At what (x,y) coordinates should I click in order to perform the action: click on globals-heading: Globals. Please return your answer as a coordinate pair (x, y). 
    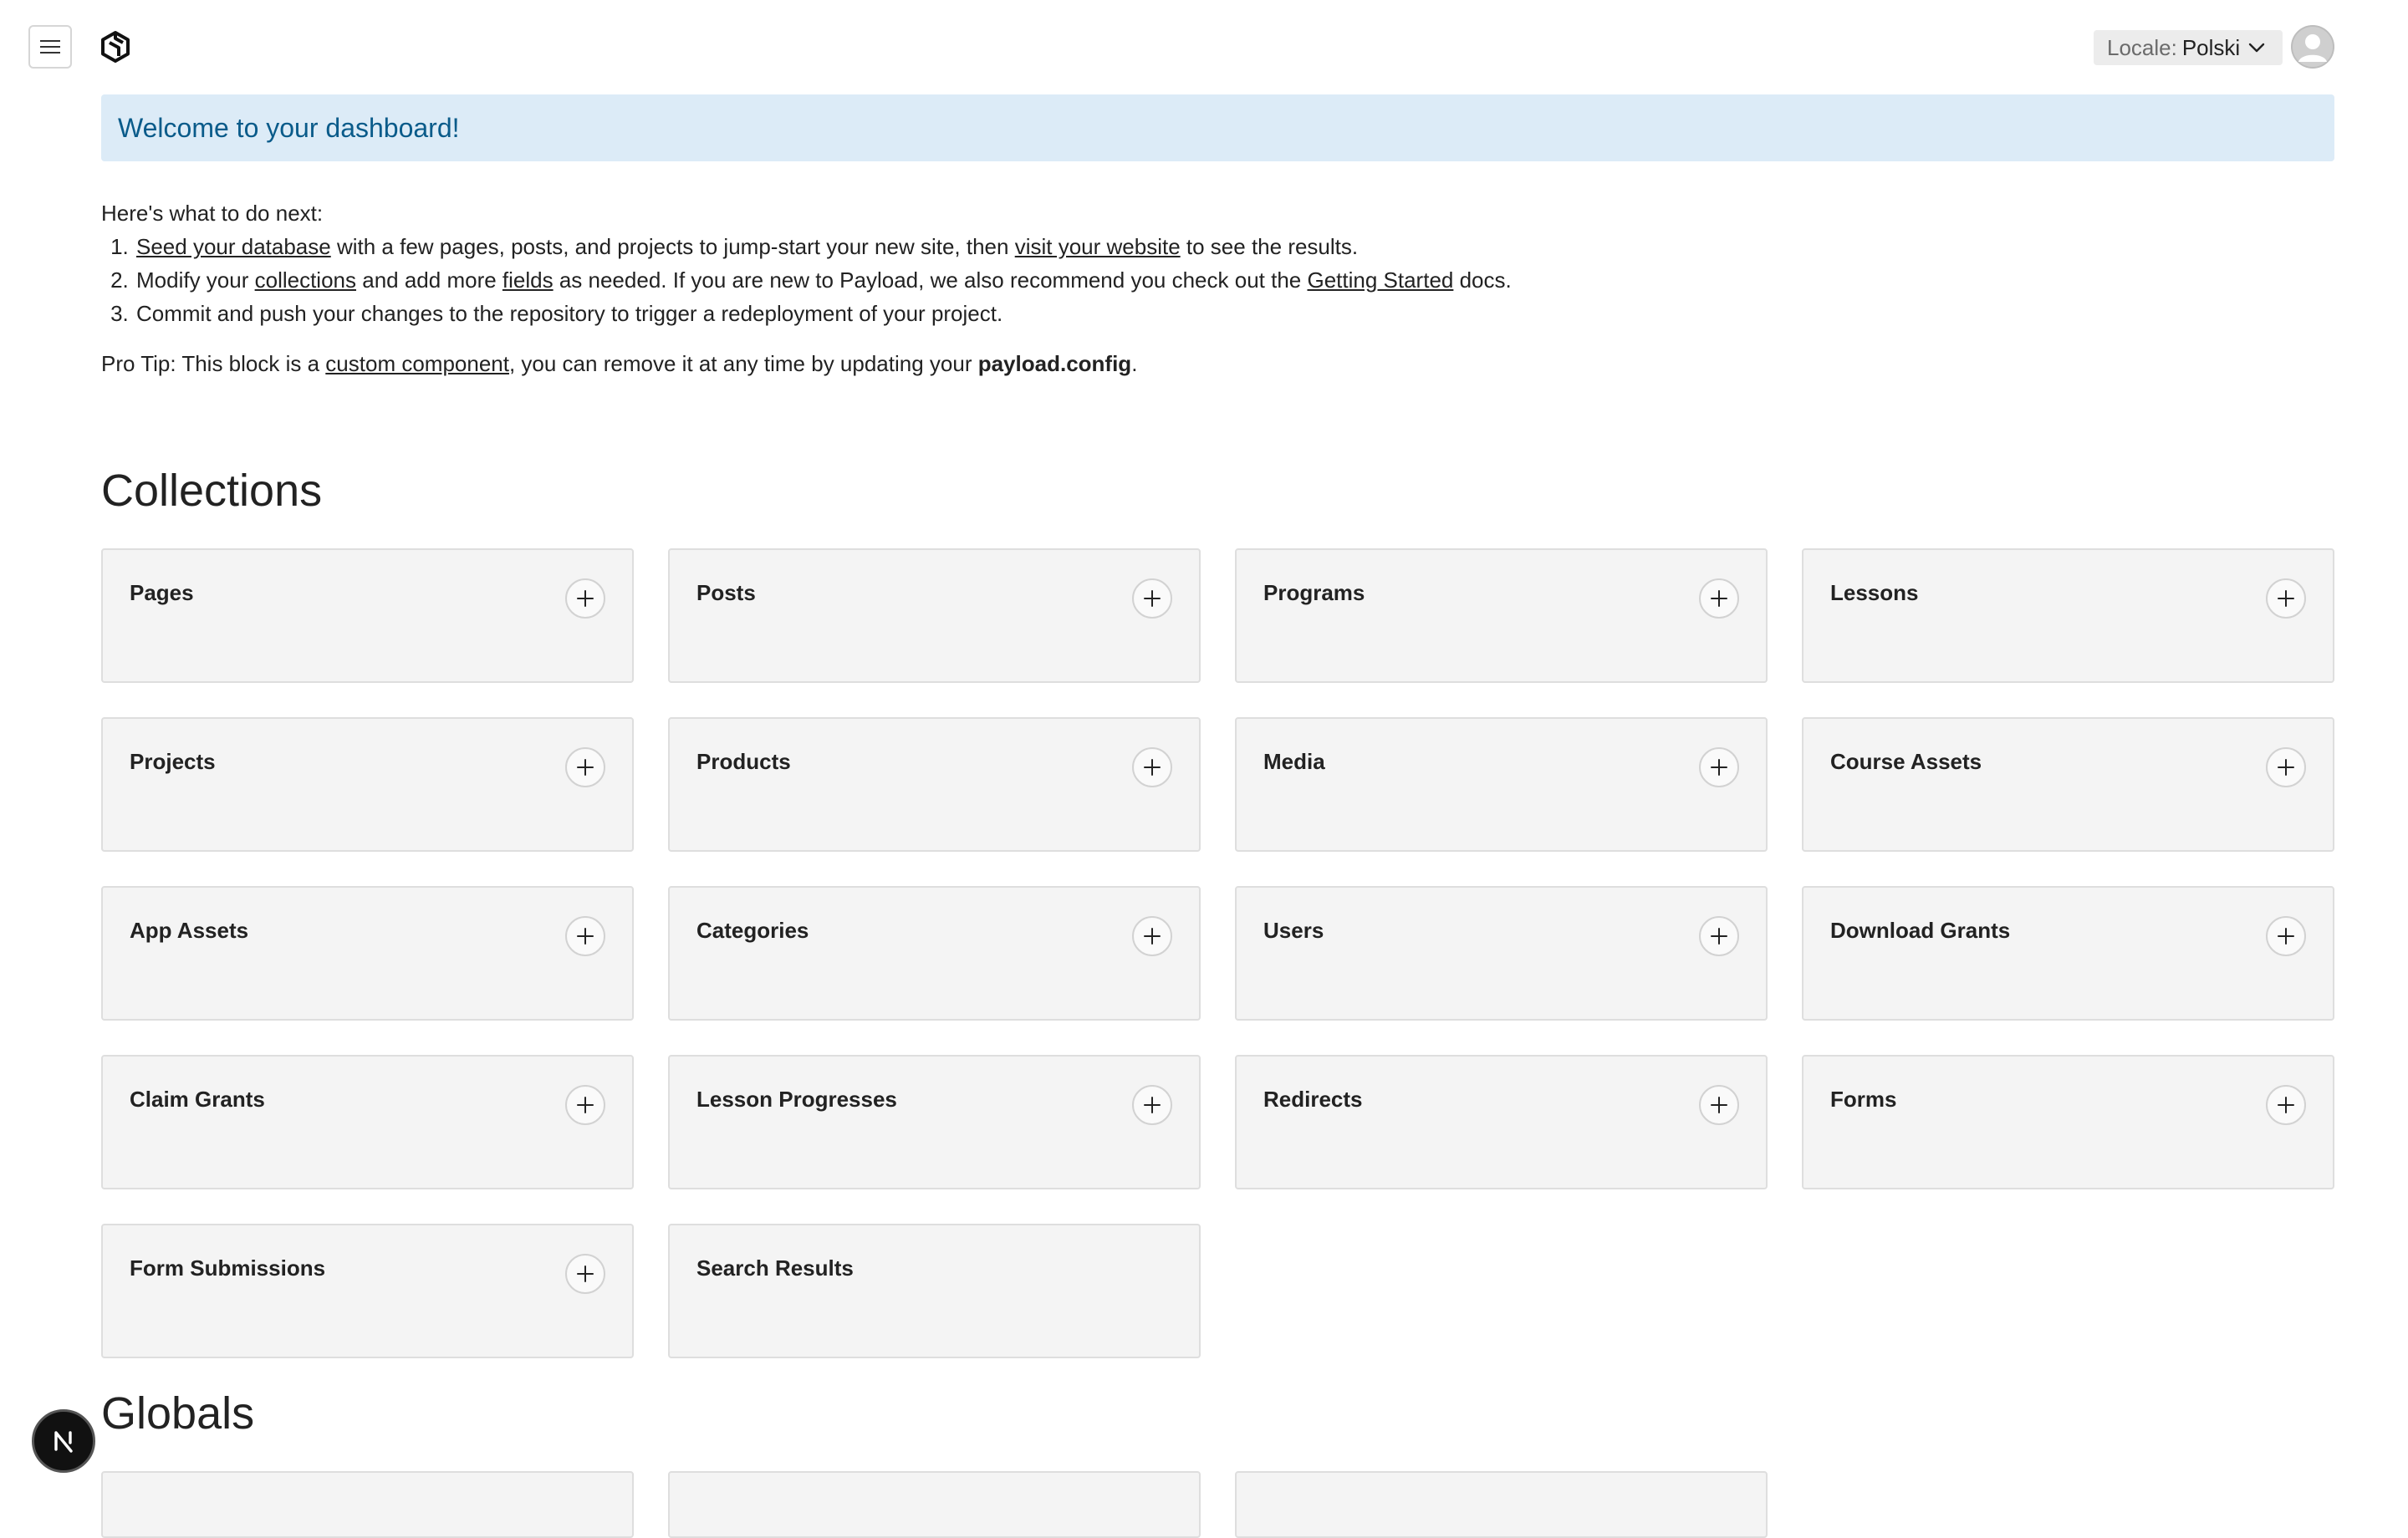
    Looking at the image, I should click on (178, 1414).